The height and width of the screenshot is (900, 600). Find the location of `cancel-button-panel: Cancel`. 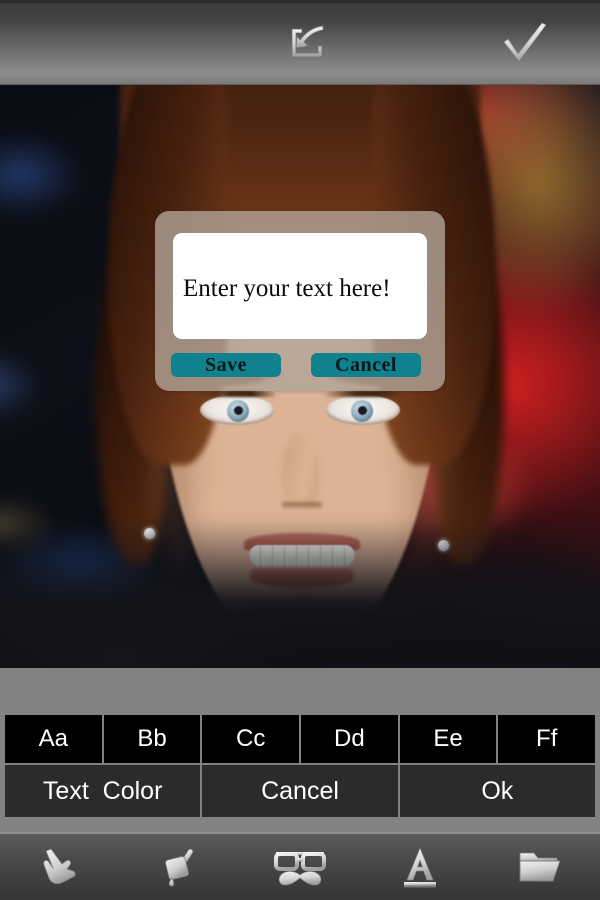

cancel-button-panel: Cancel is located at coordinates (300, 791).